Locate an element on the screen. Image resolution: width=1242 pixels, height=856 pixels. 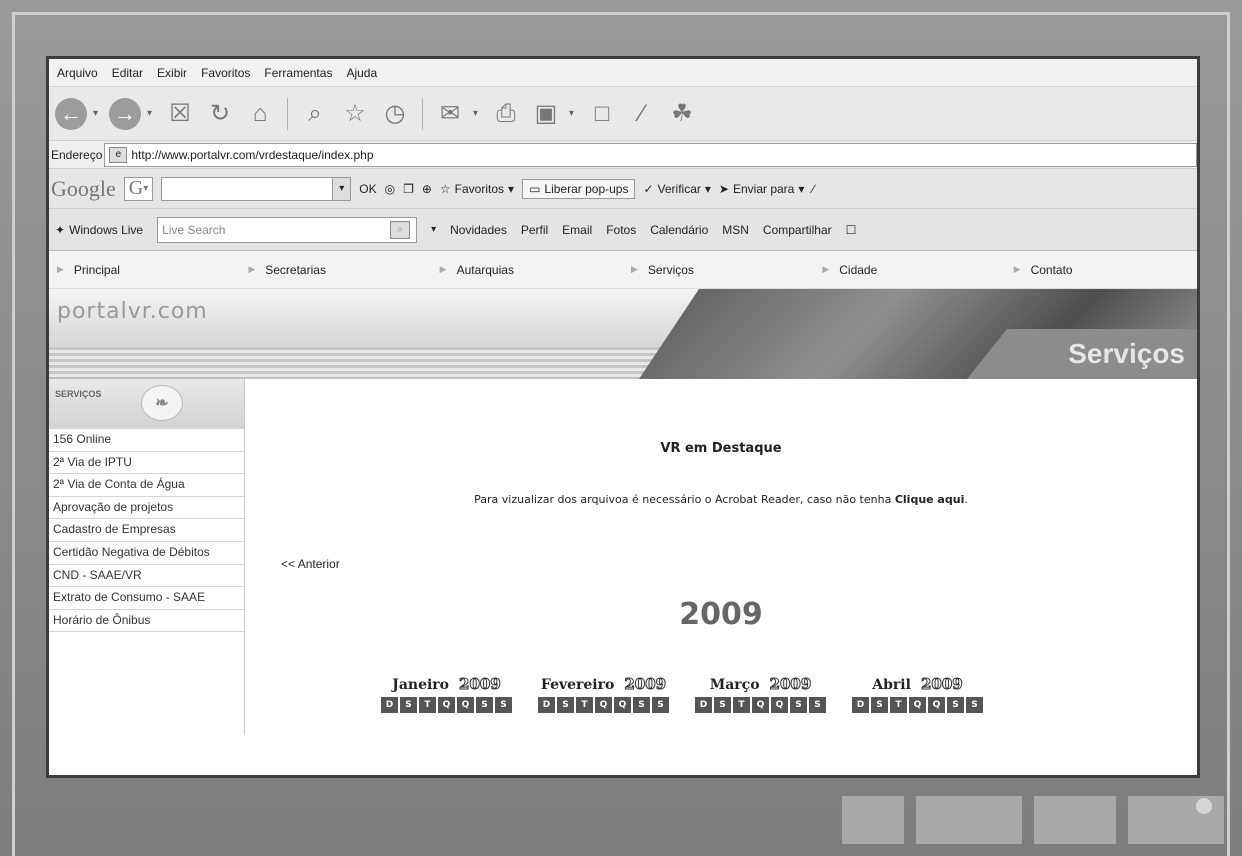
sidebar-item-certidao: Certidão Negativa de Débitos is located at coordinates (146, 553).